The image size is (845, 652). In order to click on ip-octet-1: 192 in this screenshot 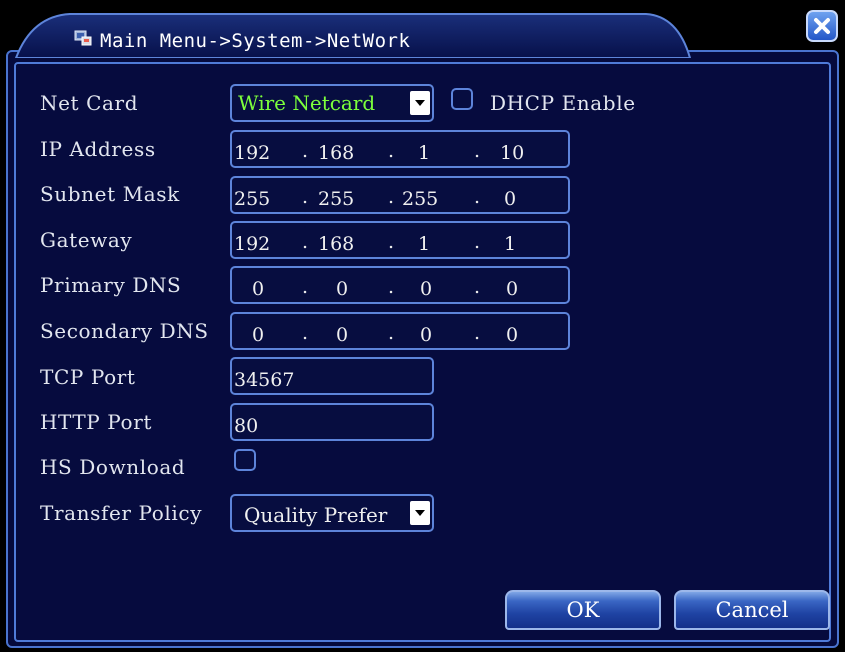, I will do `click(252, 153)`.